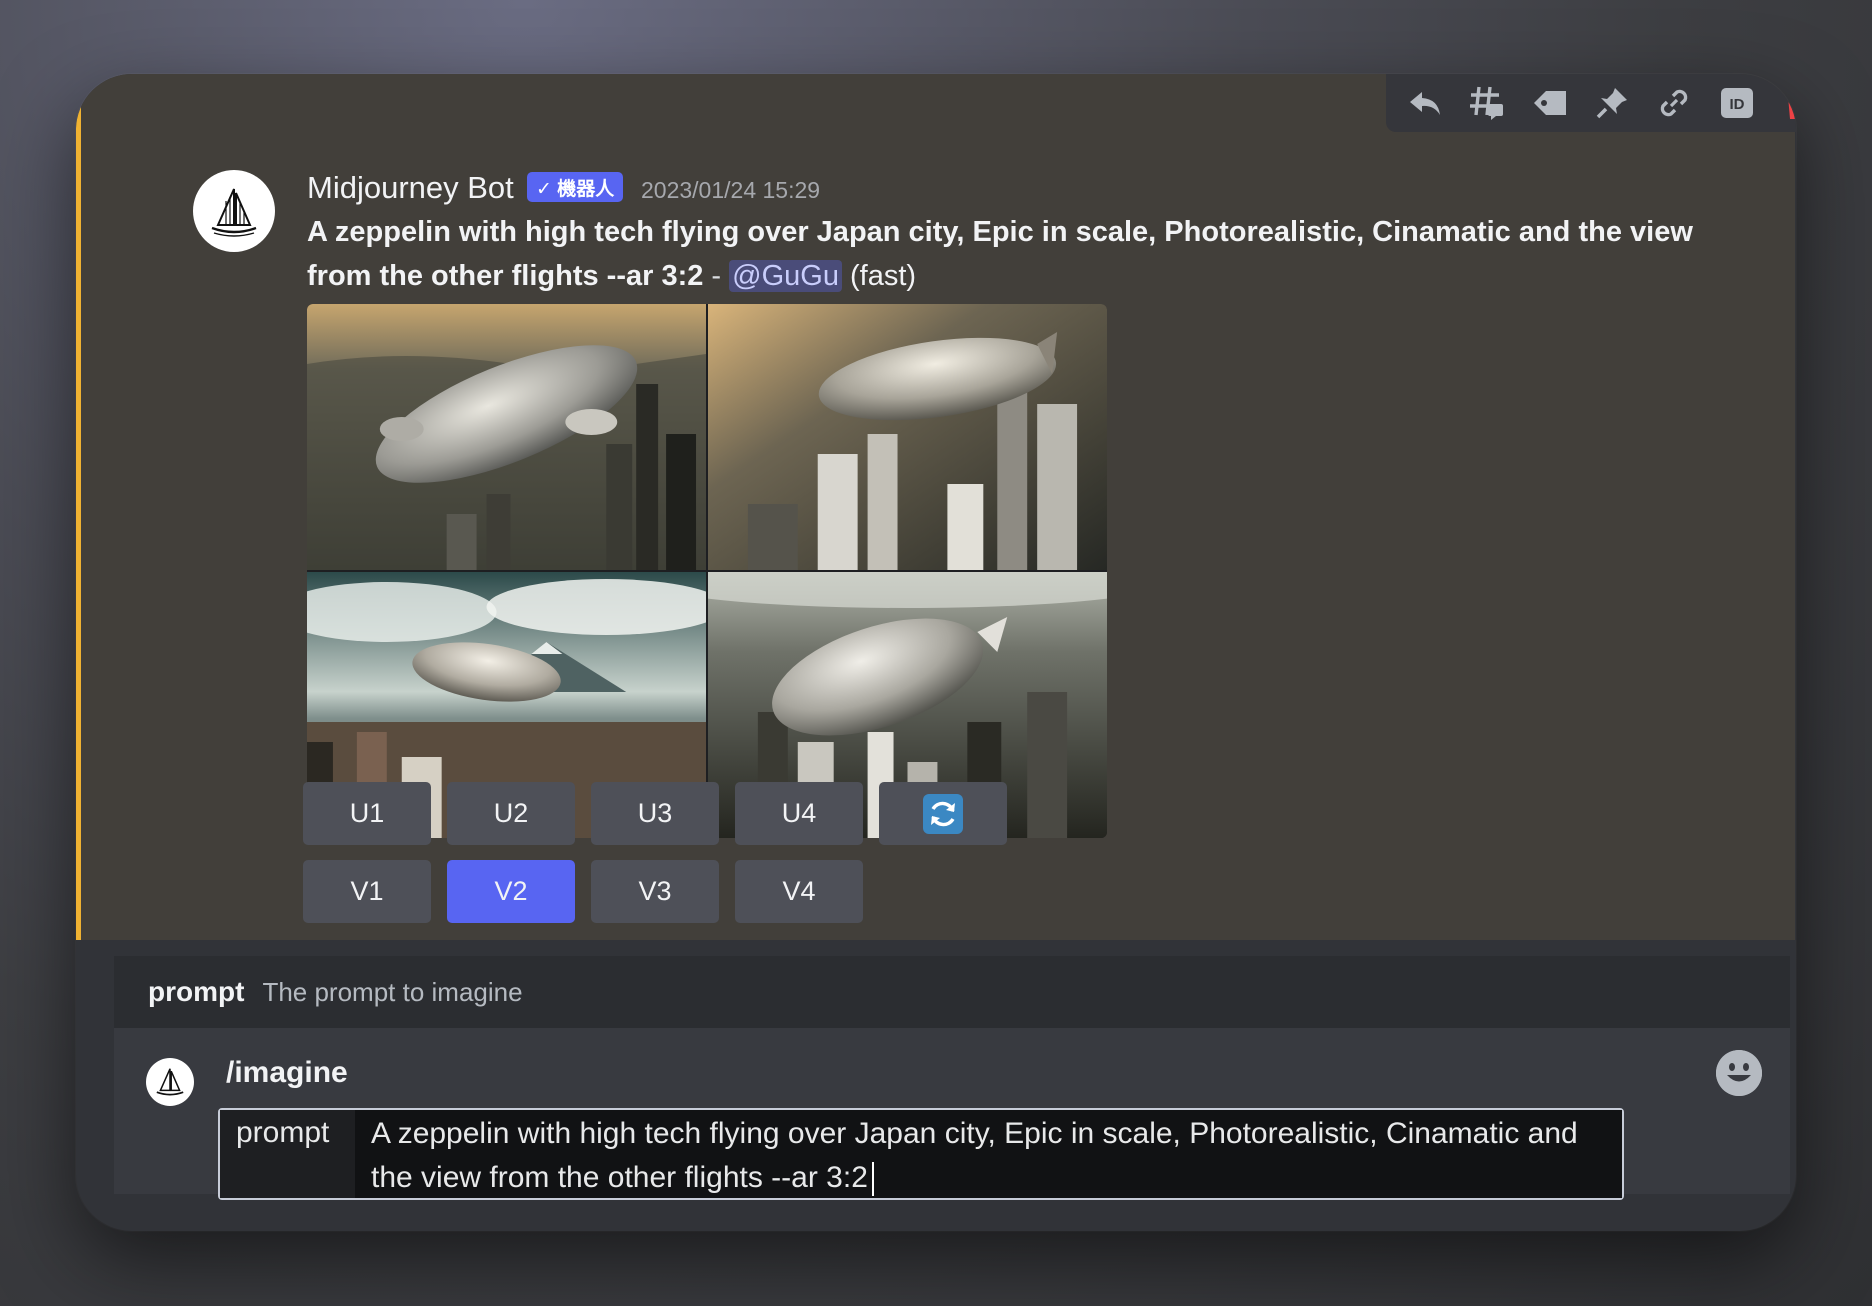  I want to click on tag-icon, so click(1550, 103).